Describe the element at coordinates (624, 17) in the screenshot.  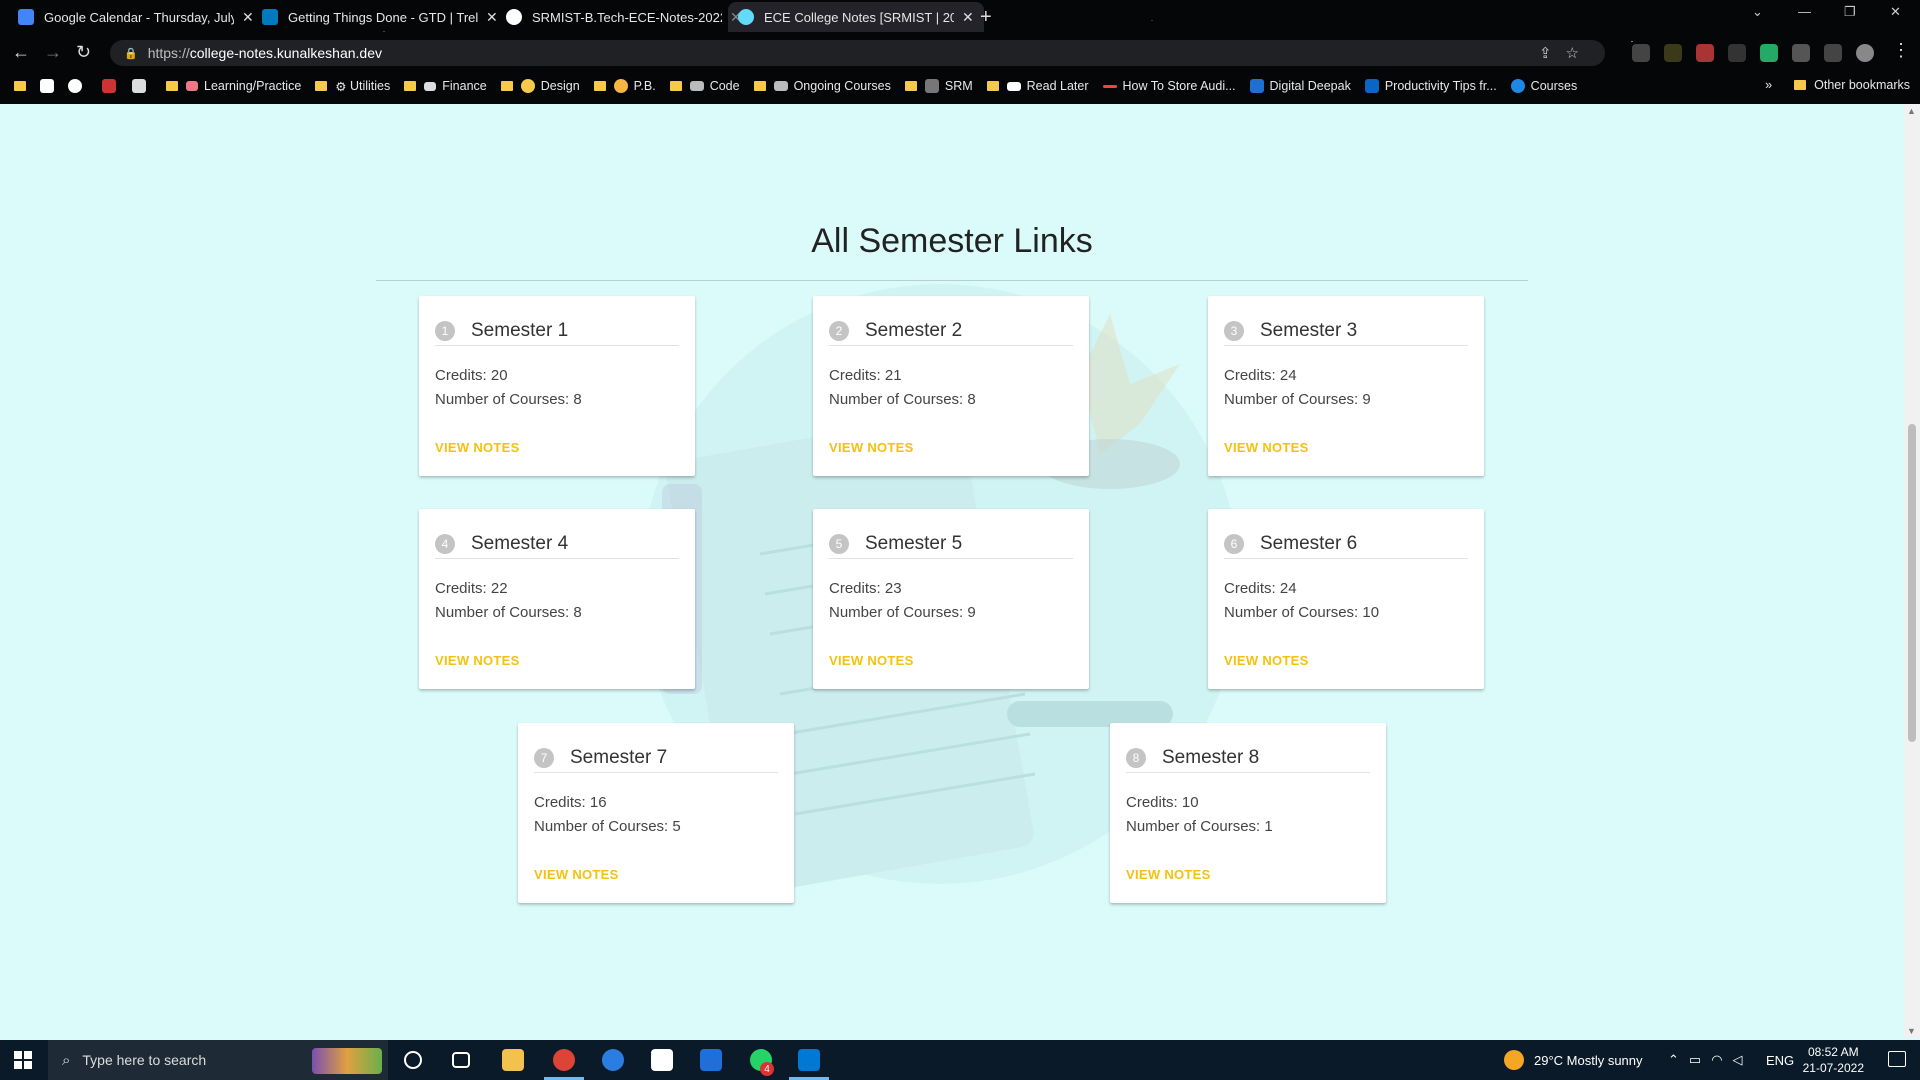
I see `tab-github: SRMIST-B.Tech-ECE-Notes-2022 ✕` at that location.